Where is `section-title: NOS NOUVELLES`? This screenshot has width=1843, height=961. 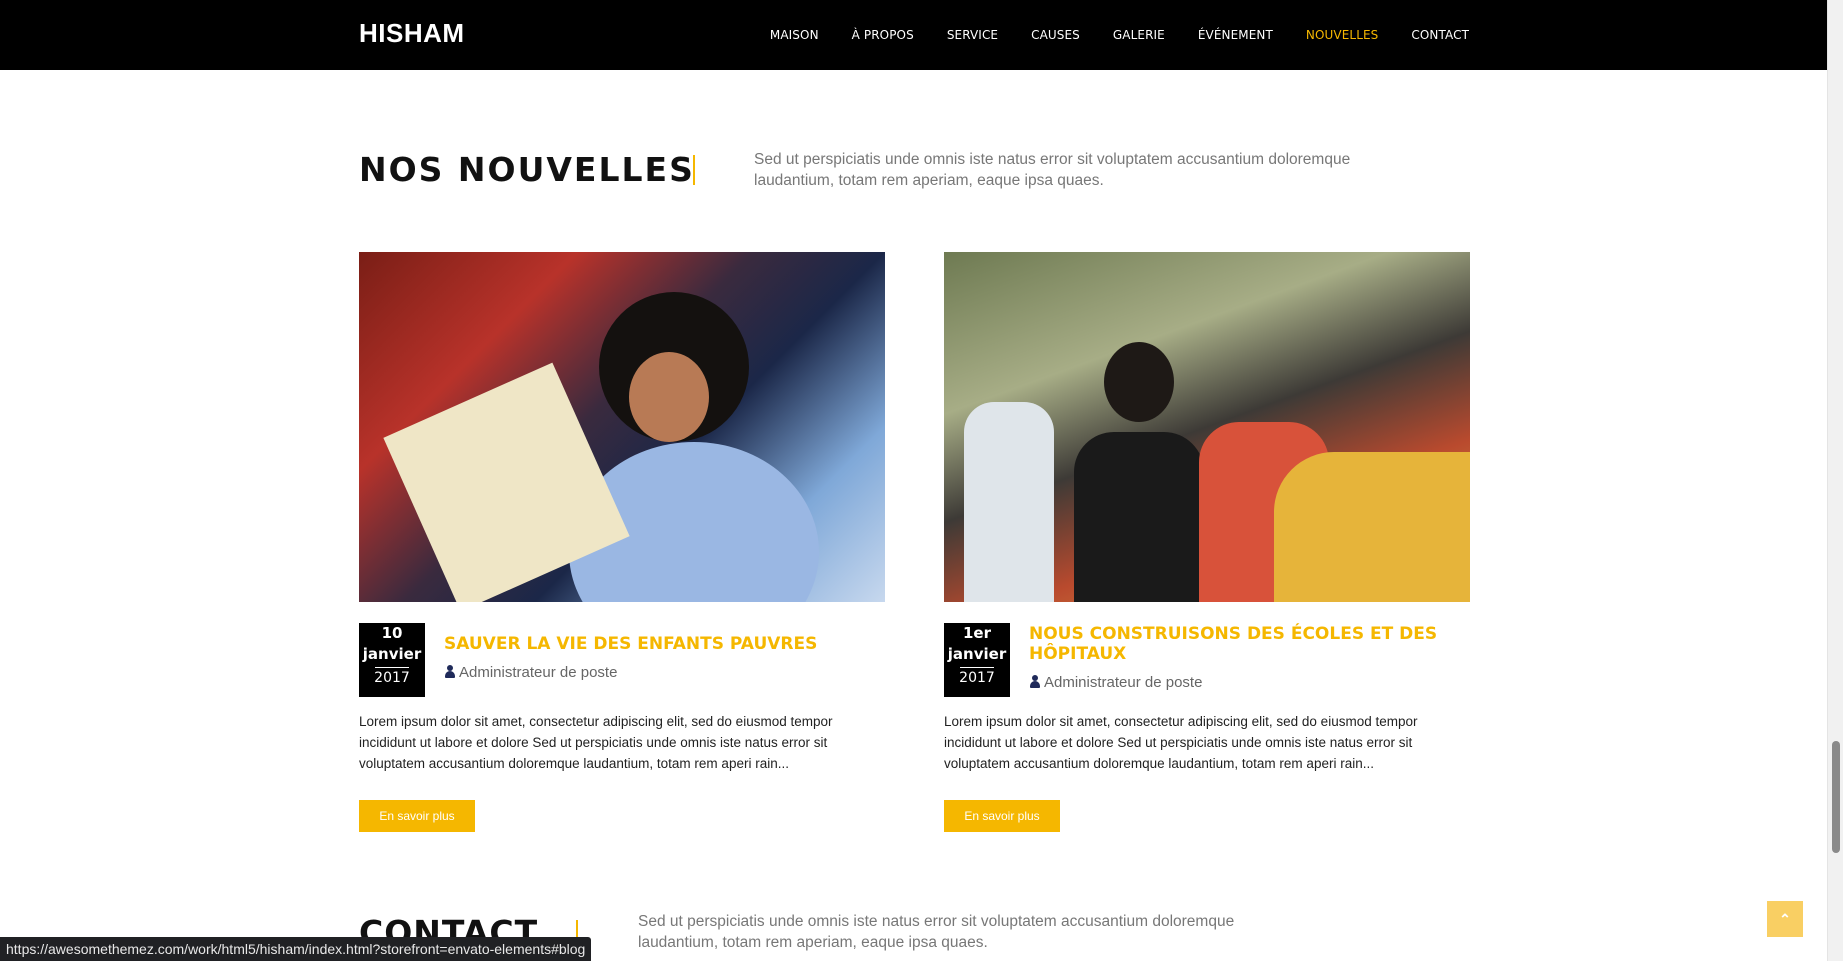
section-title: NOS NOUVELLES is located at coordinates (527, 169).